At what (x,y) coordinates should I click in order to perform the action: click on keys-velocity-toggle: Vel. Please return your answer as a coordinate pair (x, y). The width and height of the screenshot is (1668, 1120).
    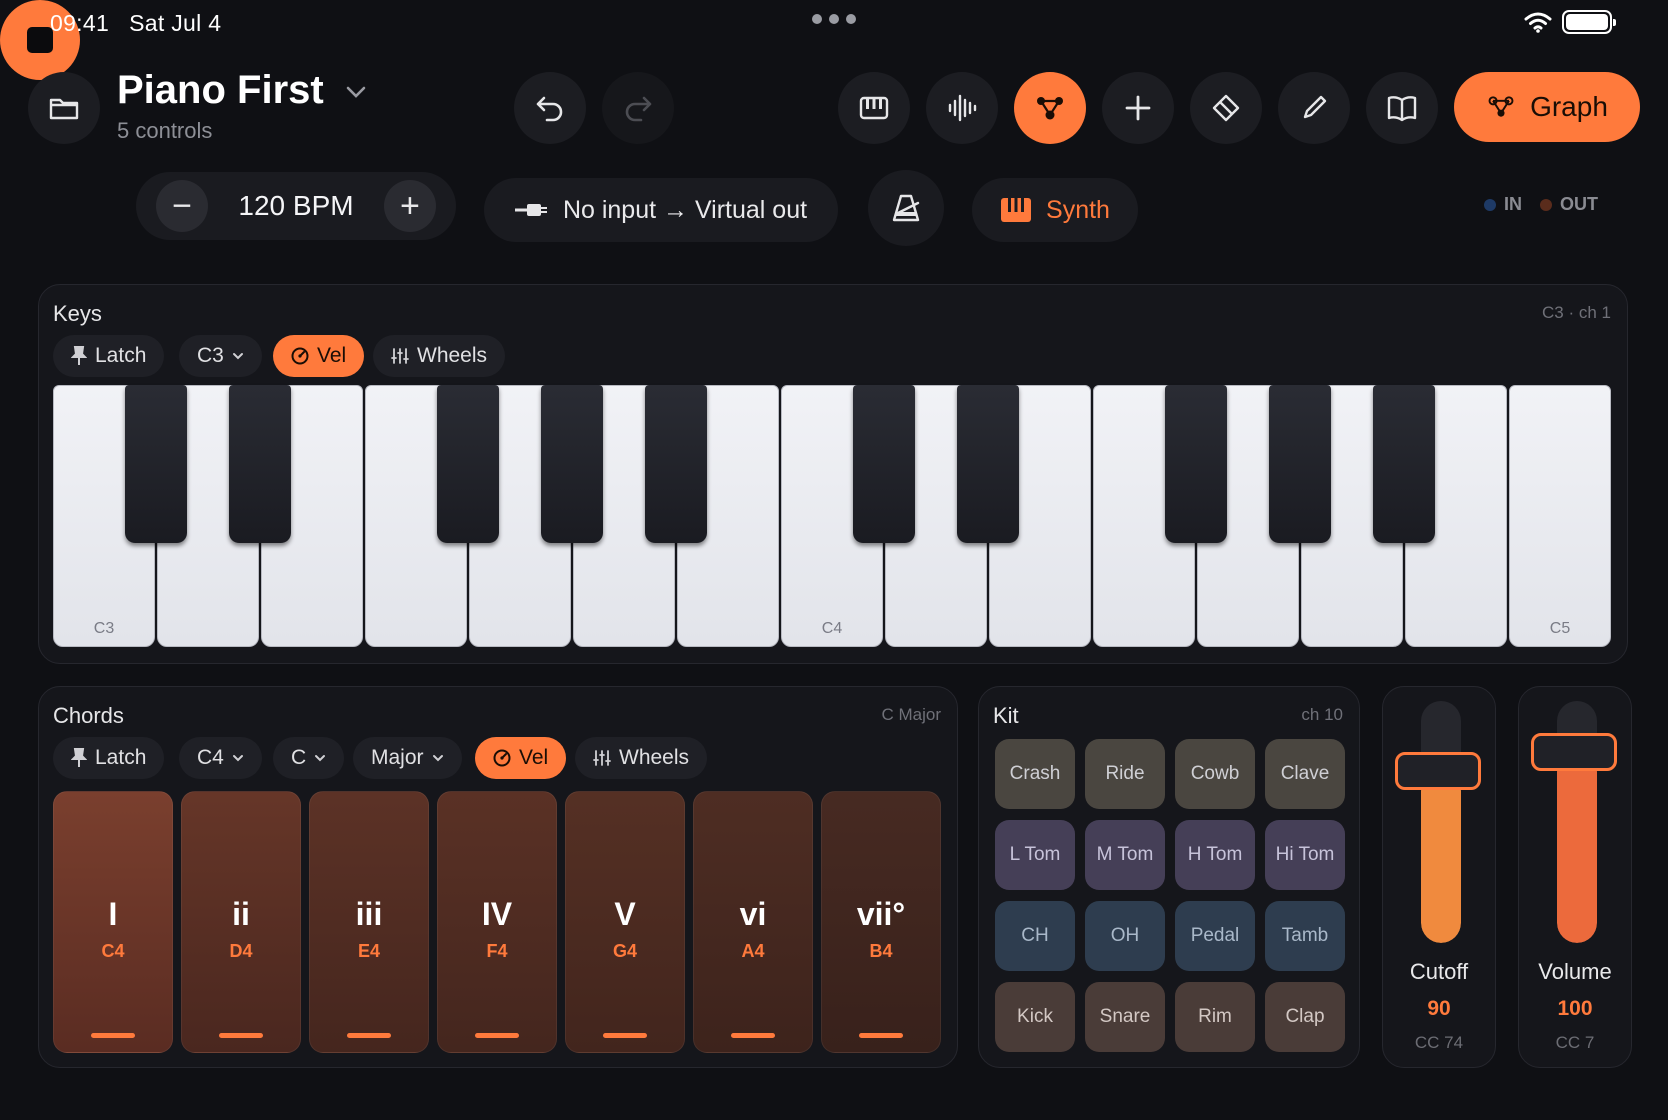
    Looking at the image, I should click on (319, 356).